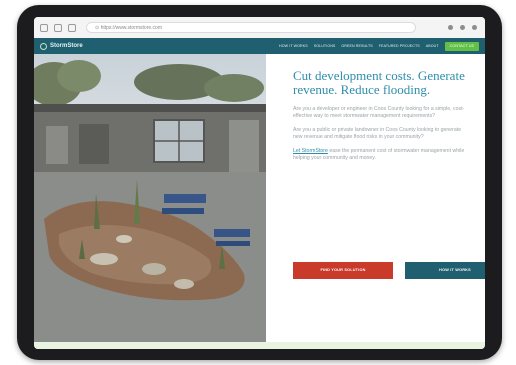  Describe the element at coordinates (399, 46) in the screenshot. I see `menu-item-featured-projects: FEATURED PROJECTS` at that location.